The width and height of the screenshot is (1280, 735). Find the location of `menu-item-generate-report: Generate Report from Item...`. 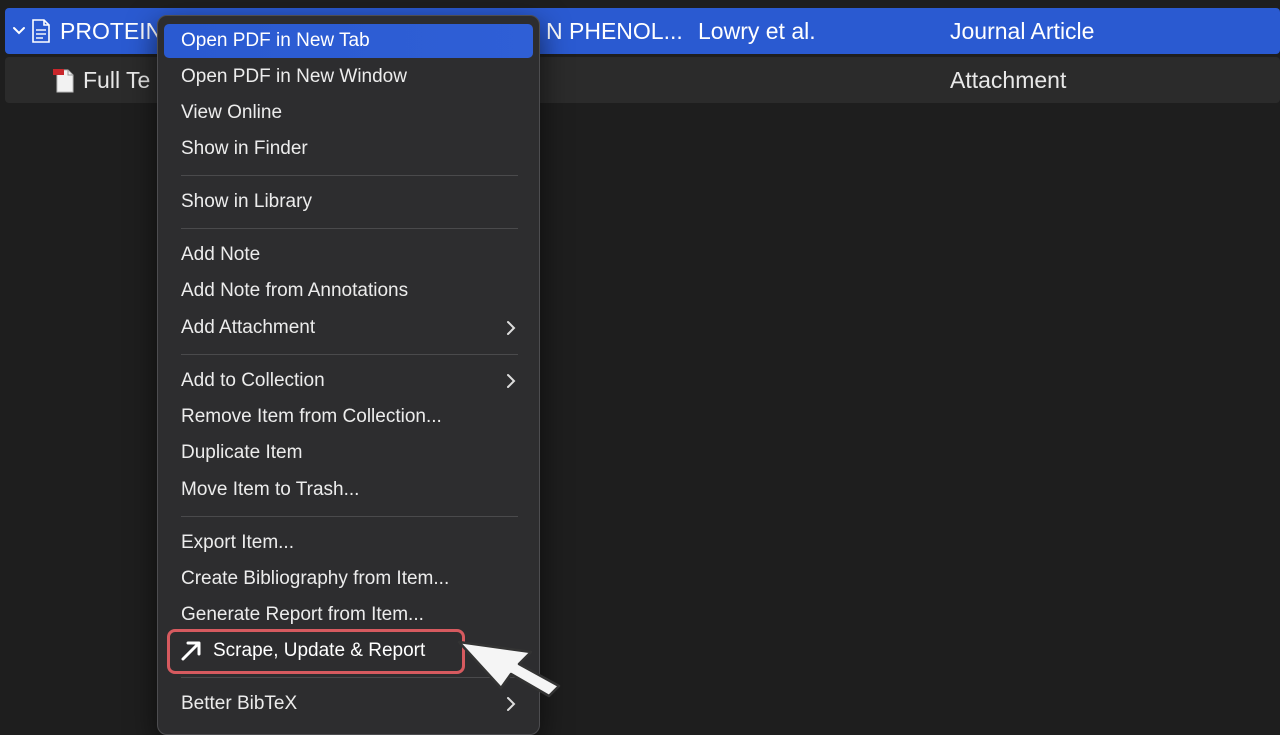

menu-item-generate-report: Generate Report from Item... is located at coordinates (348, 615).